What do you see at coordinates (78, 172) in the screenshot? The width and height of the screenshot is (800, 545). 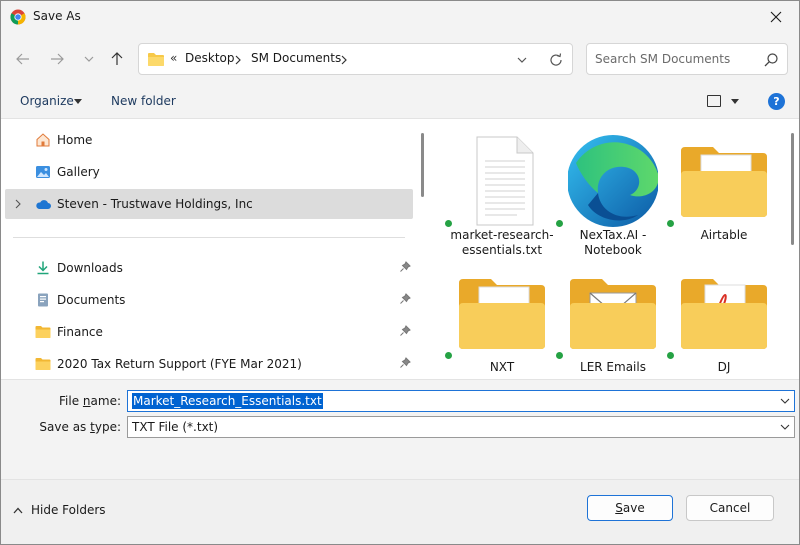 I see `nav-label: Gallery` at bounding box center [78, 172].